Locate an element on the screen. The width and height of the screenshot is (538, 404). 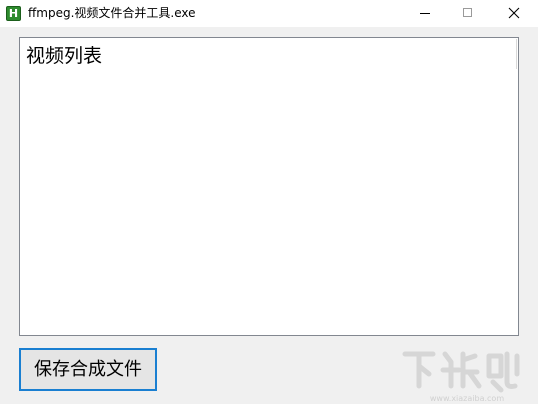
close-button is located at coordinates (514, 13).